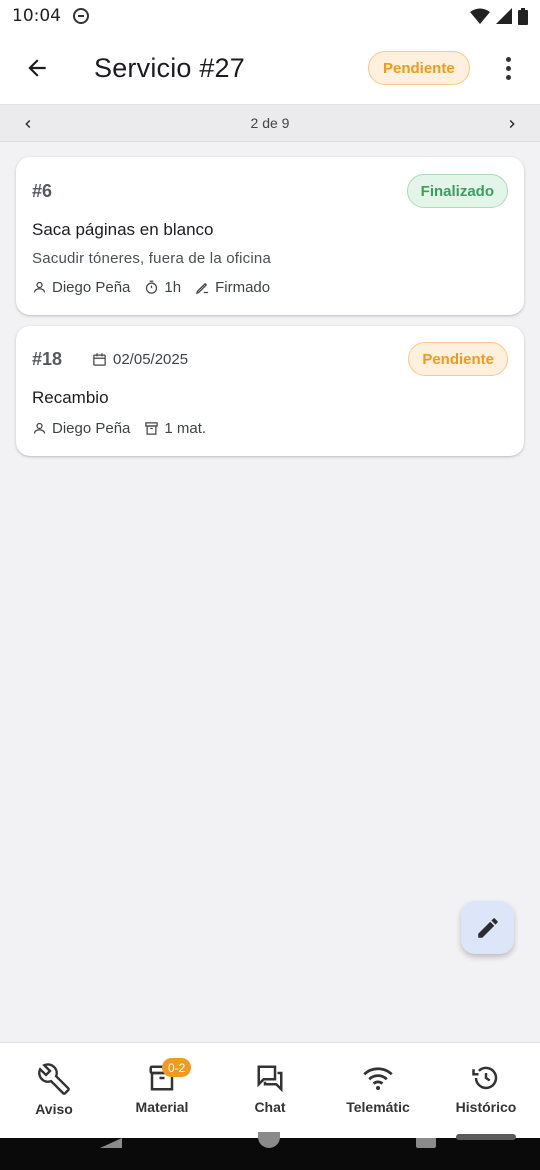  I want to click on card-subtitle: Sacudir tóneres, fuera de la oficina, so click(152, 258).